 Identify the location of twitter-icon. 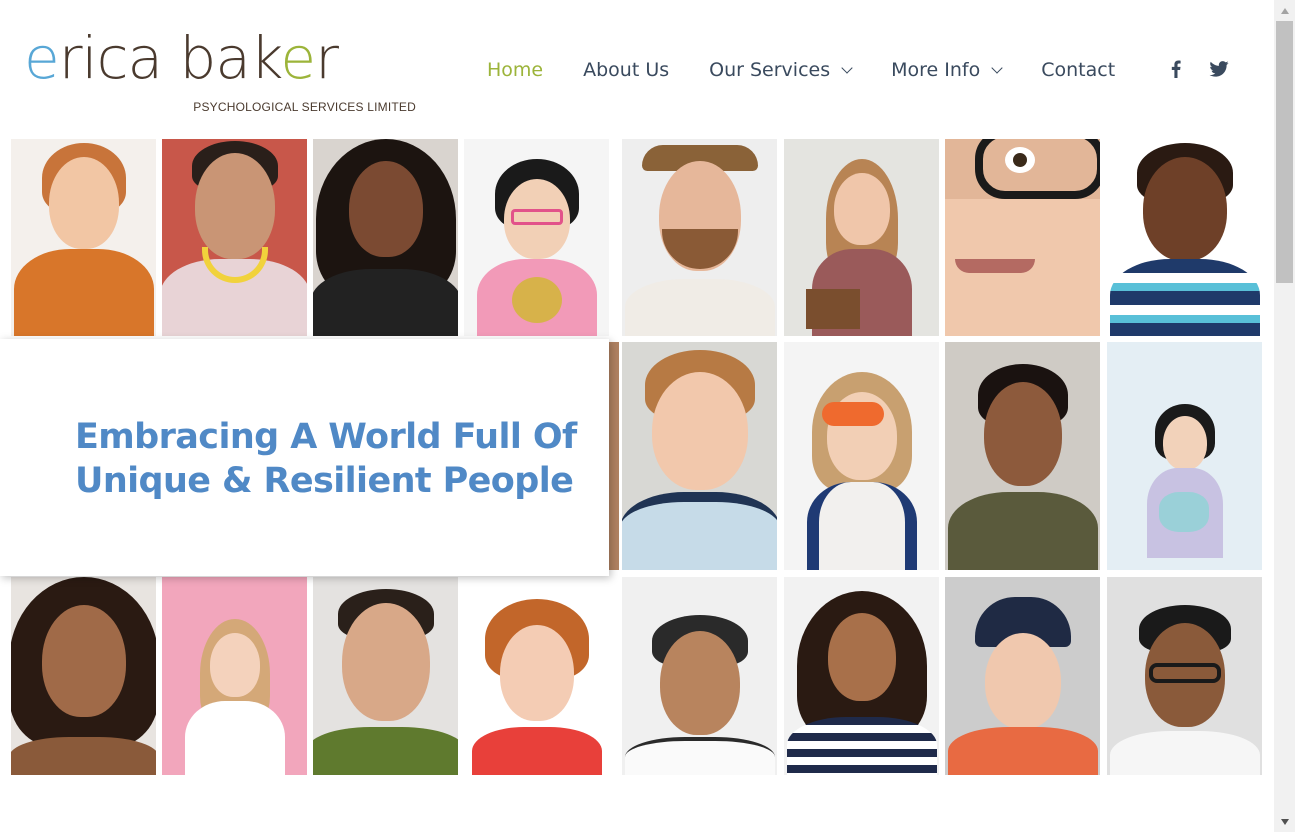
(1219, 69).